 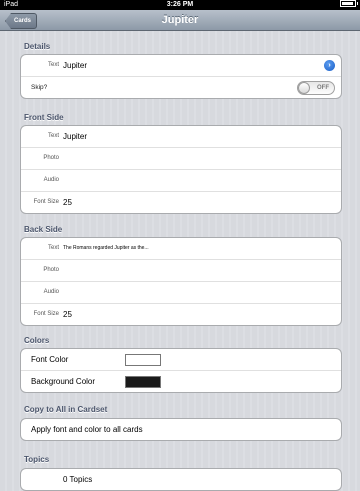 I want to click on skip-row: Skip? OFF, so click(x=181, y=87).